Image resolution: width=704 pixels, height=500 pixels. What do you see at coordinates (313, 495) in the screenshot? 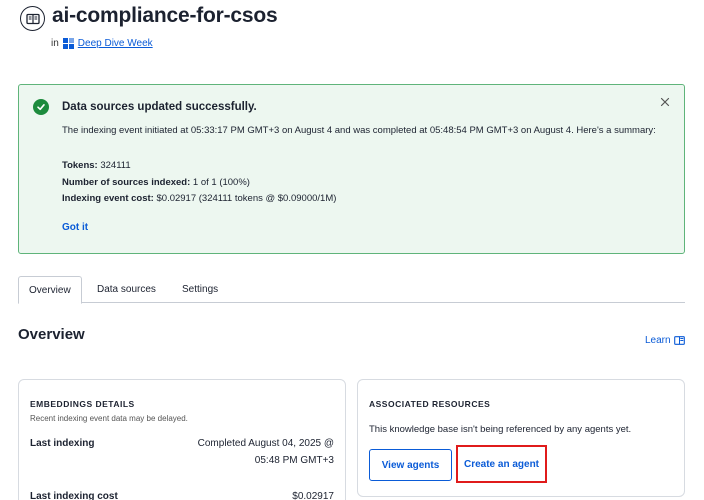
I see `last-cost-value: $0.02917` at bounding box center [313, 495].